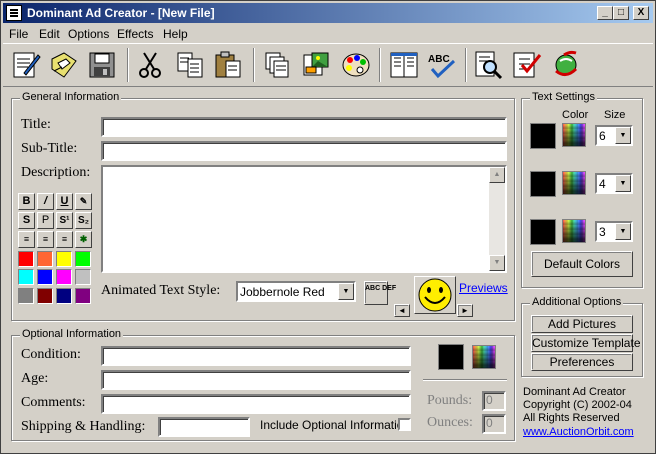  Describe the element at coordinates (582, 264) in the screenshot. I see `default-colors-button: Default Colors` at that location.